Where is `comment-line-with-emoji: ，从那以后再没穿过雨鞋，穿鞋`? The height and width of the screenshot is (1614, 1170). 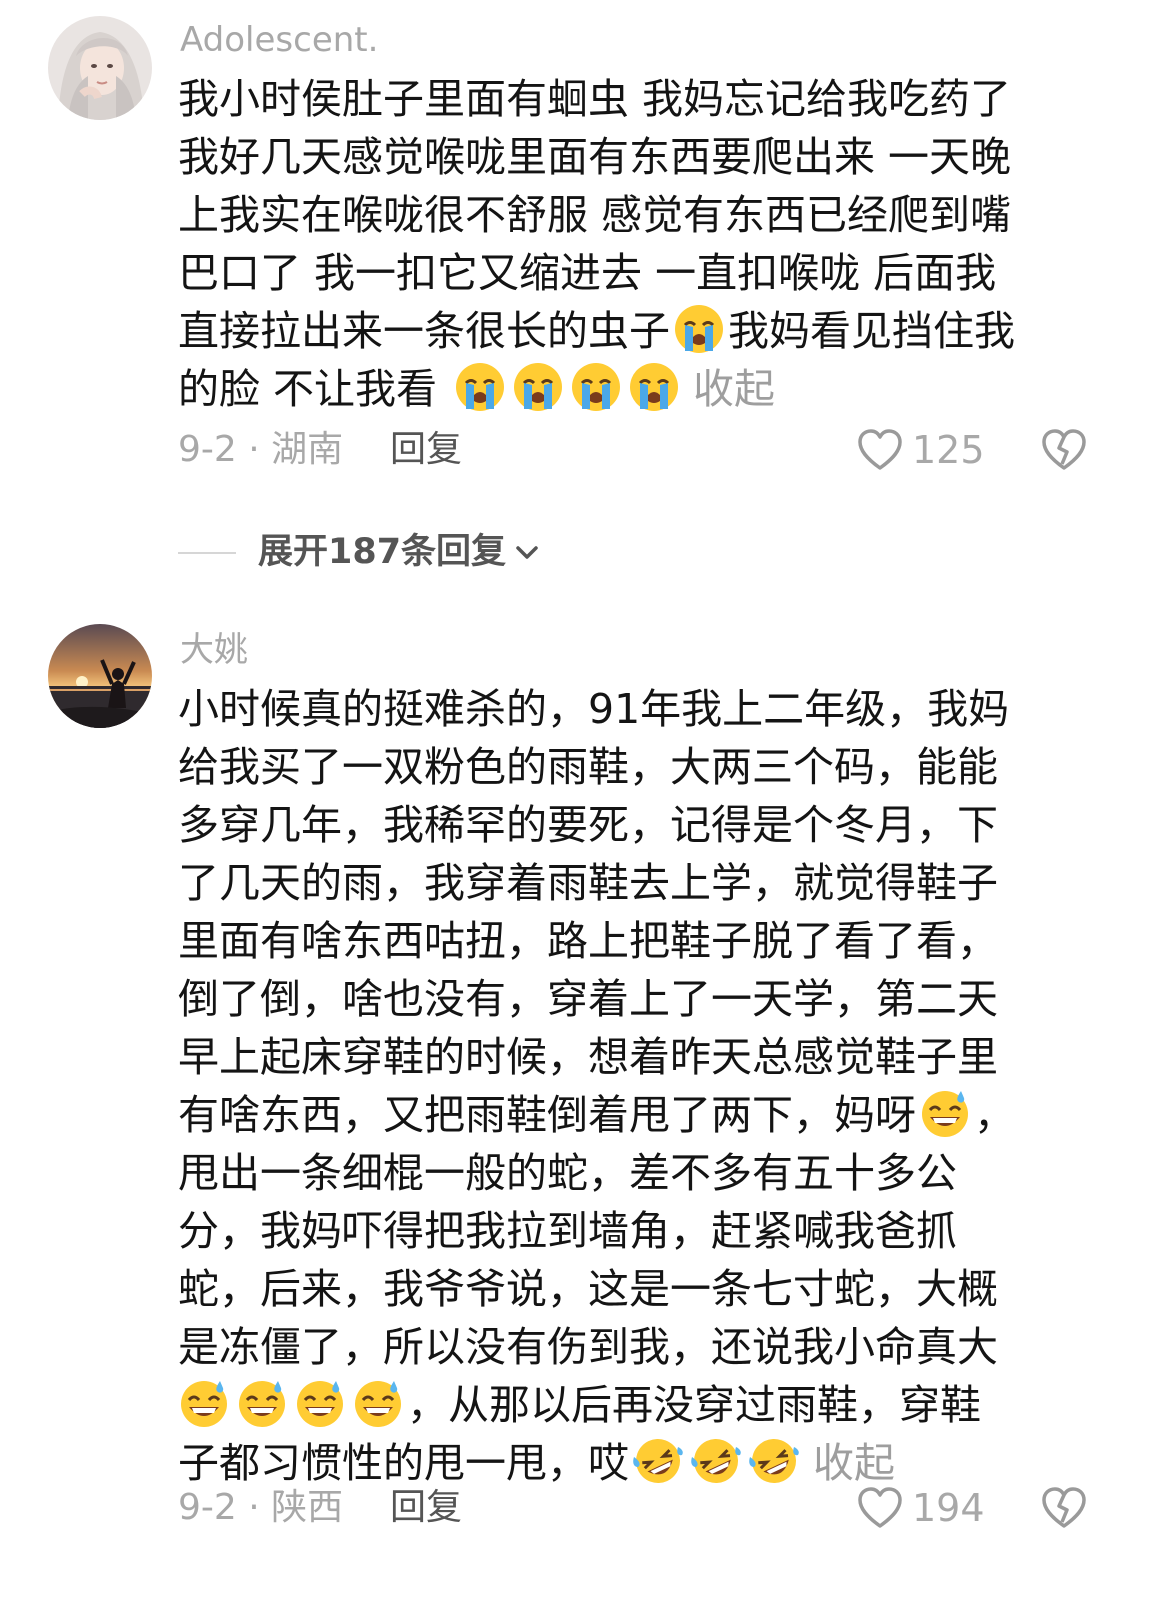
comment-line-with-emoji: ，从那以后再没穿过雨鞋，穿鞋 is located at coordinates (596, 1405).